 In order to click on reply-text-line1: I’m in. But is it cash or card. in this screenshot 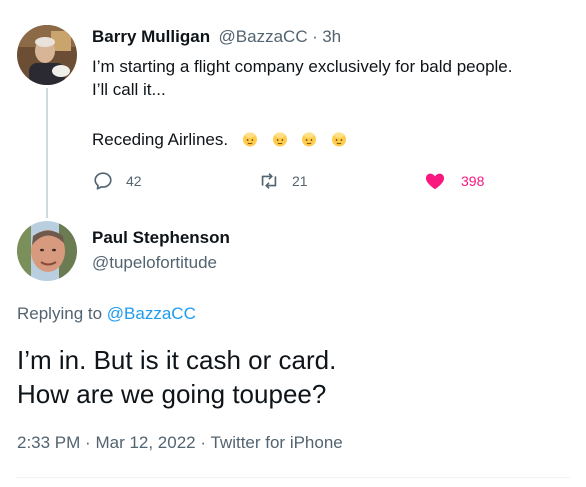, I will do `click(177, 360)`.